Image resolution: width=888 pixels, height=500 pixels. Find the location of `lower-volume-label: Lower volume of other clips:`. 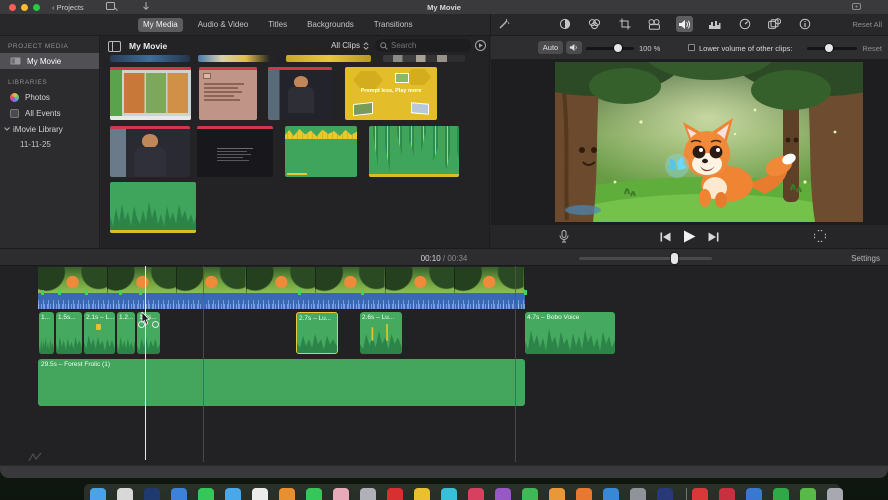

lower-volume-label: Lower volume of other clips: is located at coordinates (746, 48).